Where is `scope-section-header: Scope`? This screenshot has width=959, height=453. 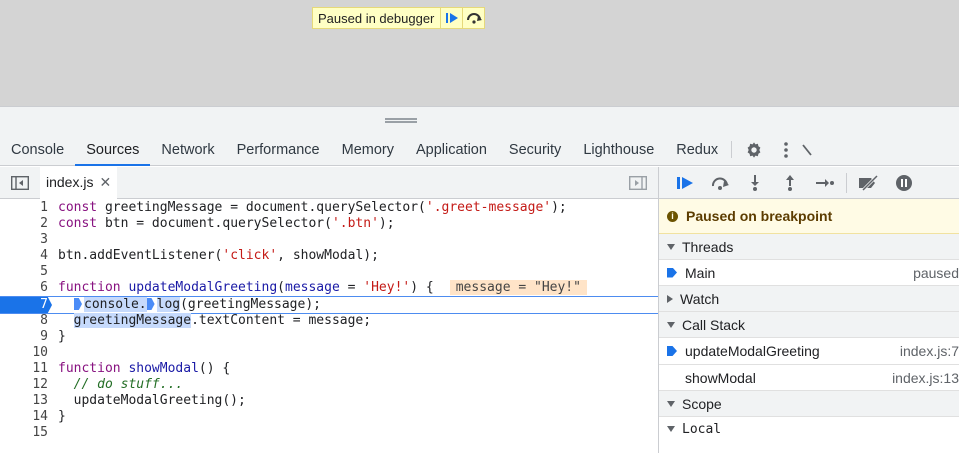 scope-section-header: Scope is located at coordinates (809, 404).